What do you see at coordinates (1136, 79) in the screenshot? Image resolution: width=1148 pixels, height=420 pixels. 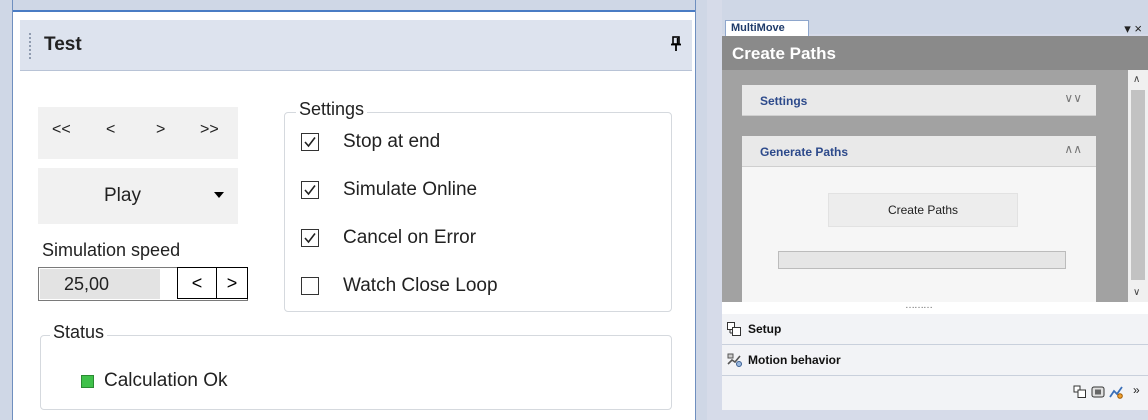 I see `scroll-up-icon: ∧` at bounding box center [1136, 79].